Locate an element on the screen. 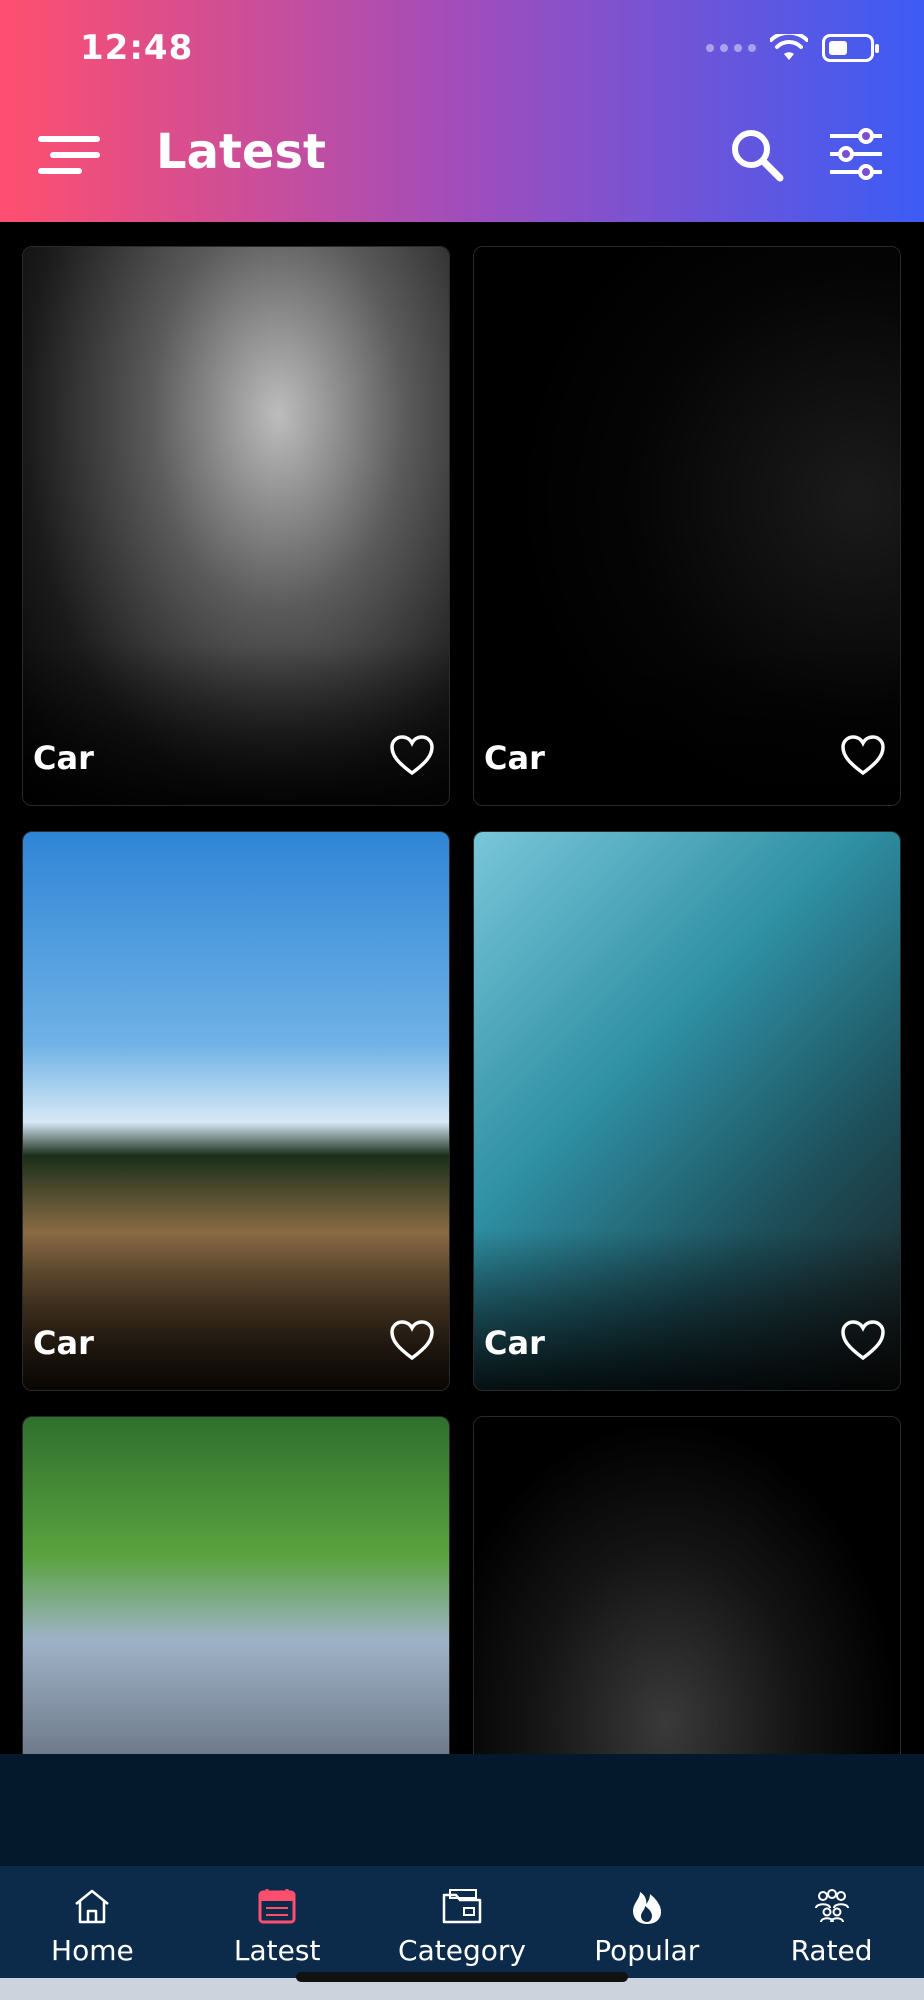 This screenshot has height=2000, width=924. calendar-icon is located at coordinates (277, 1906).